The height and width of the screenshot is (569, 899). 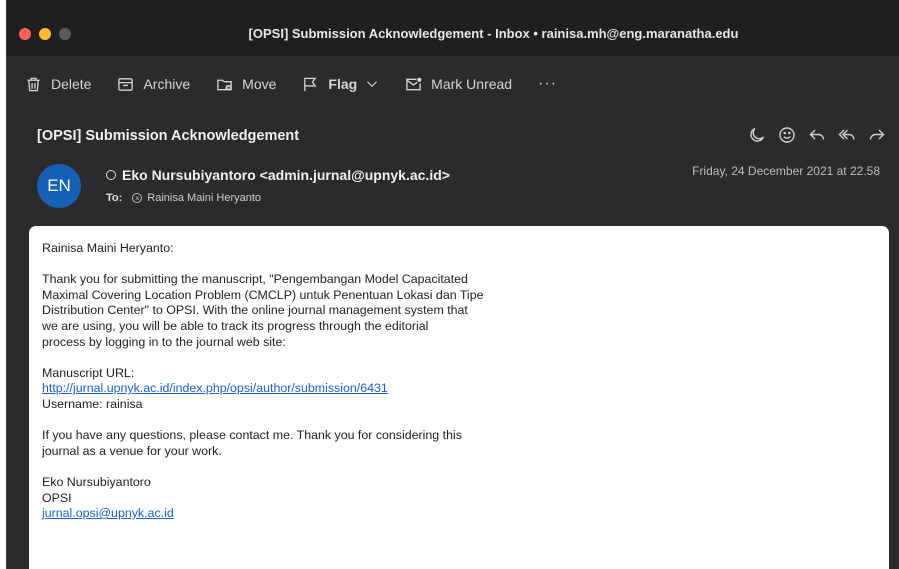 What do you see at coordinates (414, 83) in the screenshot?
I see `envelope-dot-icon` at bounding box center [414, 83].